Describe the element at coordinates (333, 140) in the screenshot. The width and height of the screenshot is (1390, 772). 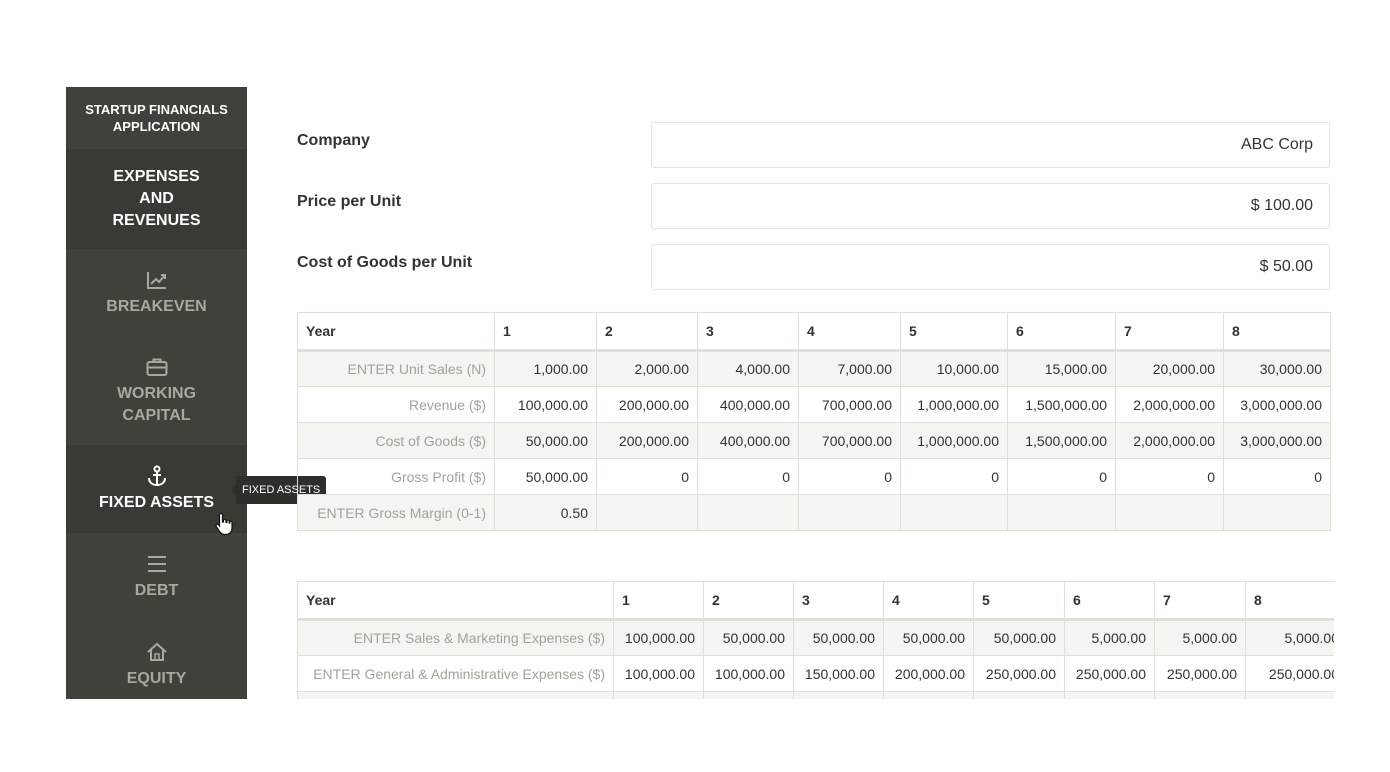
I see `company-label: Company` at that location.